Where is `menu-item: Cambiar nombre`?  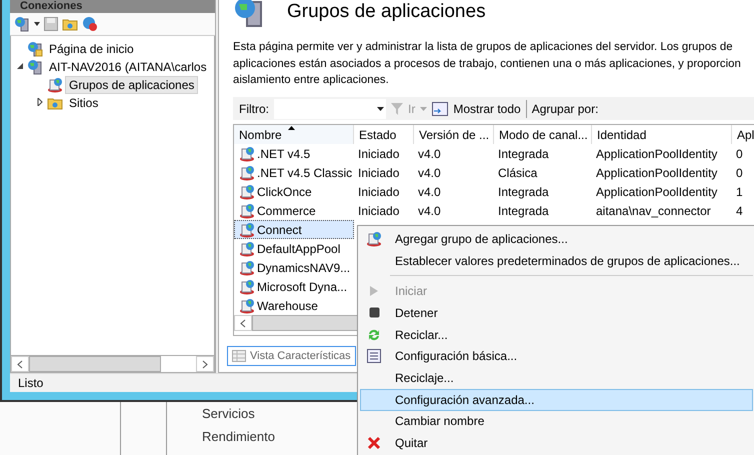 menu-item: Cambiar nombre is located at coordinates (556, 421).